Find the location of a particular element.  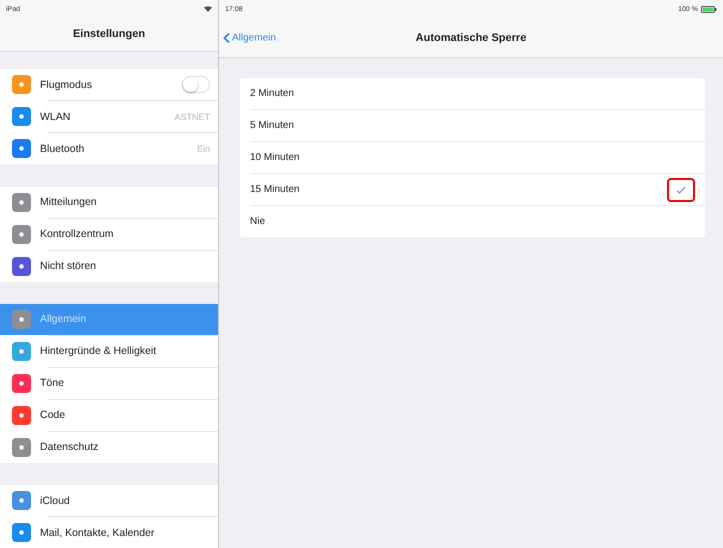

sidebar-title: Einstellungen is located at coordinates (109, 34).